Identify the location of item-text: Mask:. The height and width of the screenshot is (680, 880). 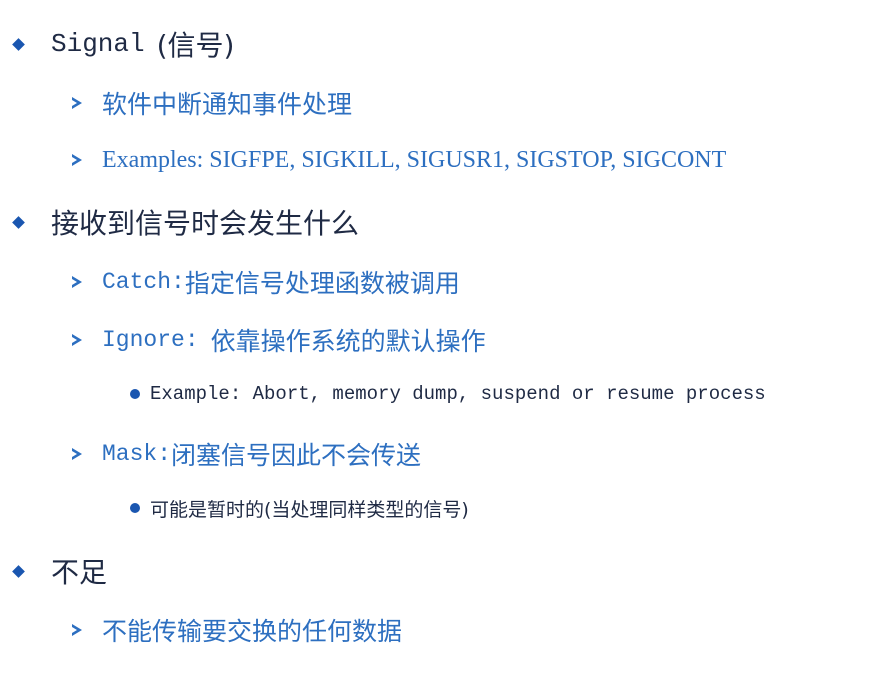
(137, 454).